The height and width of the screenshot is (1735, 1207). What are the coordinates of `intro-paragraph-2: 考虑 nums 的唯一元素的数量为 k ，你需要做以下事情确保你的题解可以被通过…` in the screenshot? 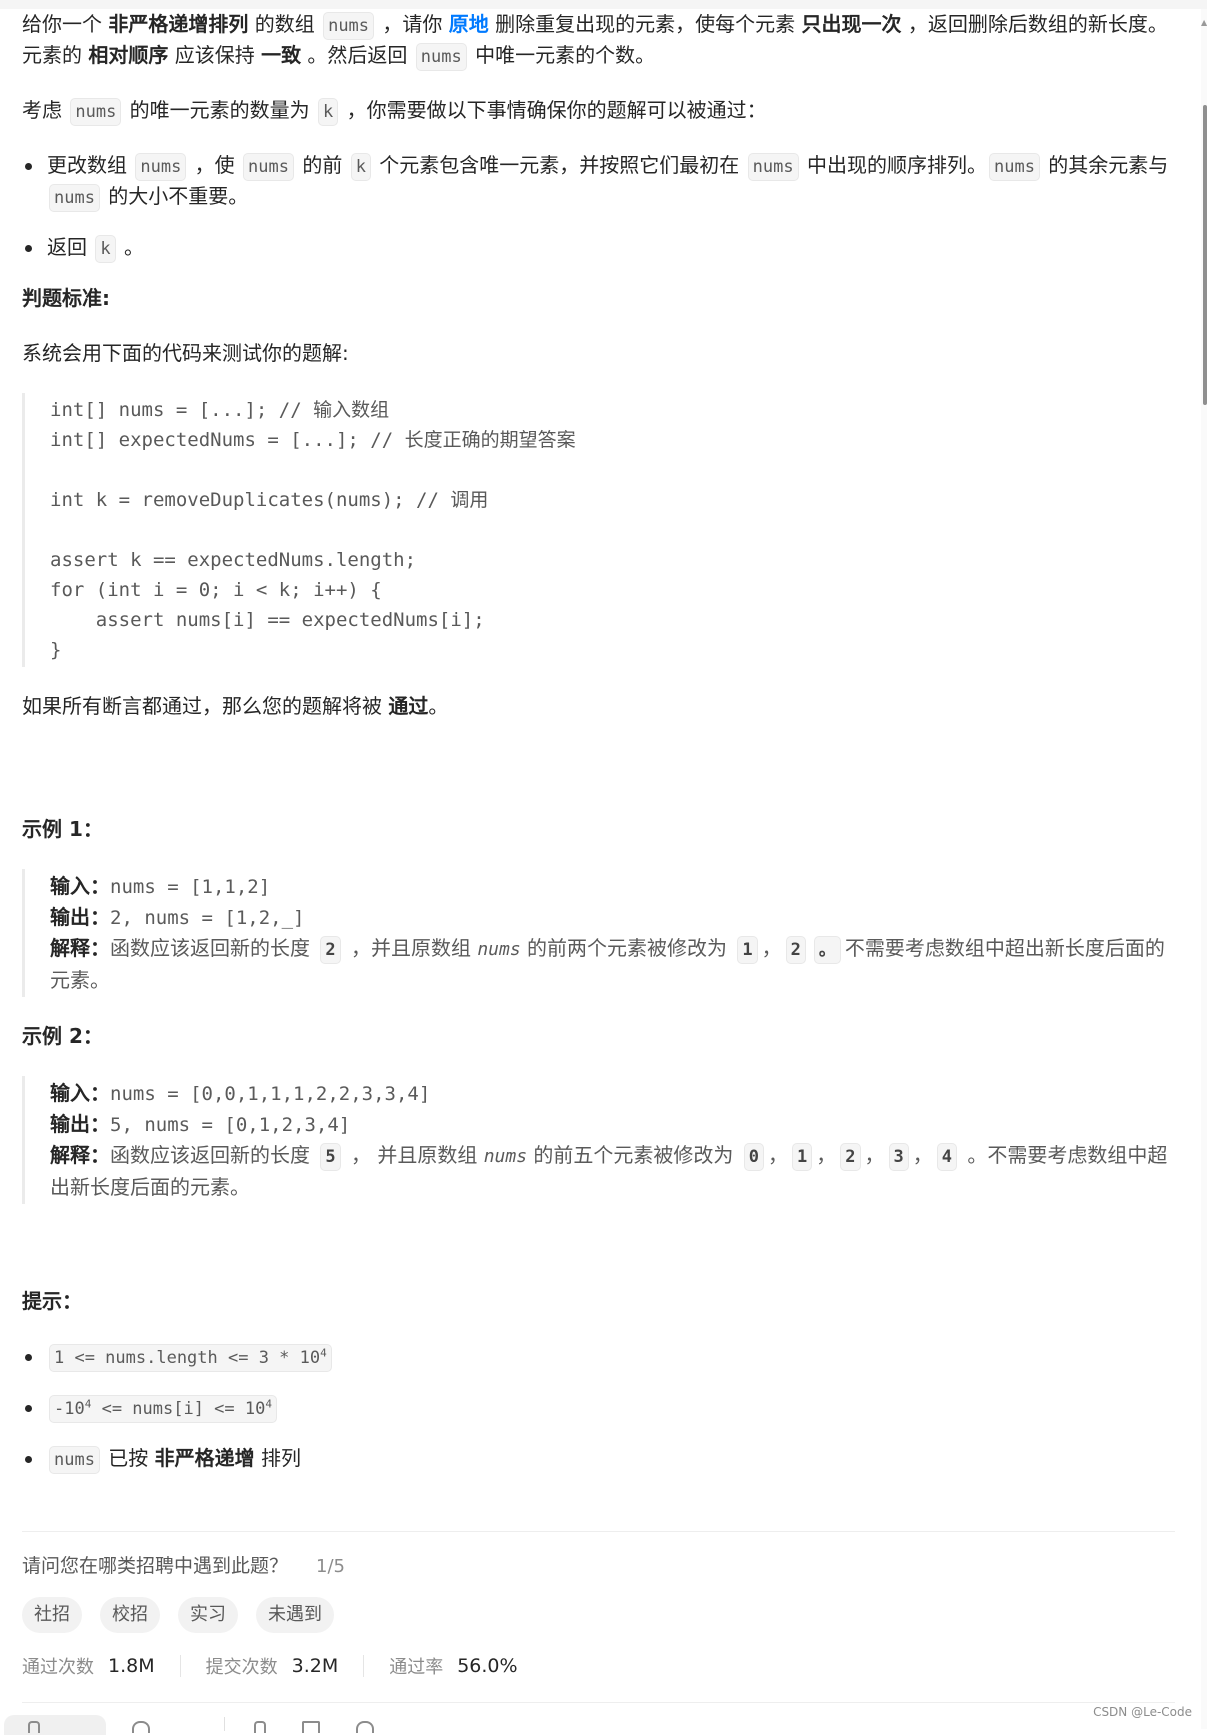 It's located at (600, 110).